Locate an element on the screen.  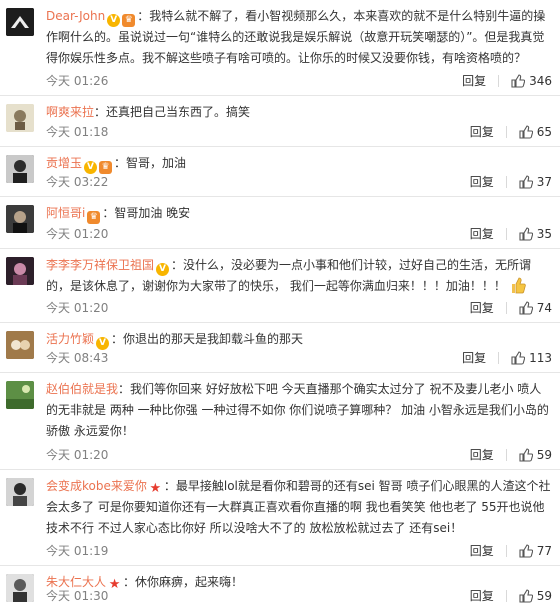
like-button: 346 is located at coordinates (531, 81).